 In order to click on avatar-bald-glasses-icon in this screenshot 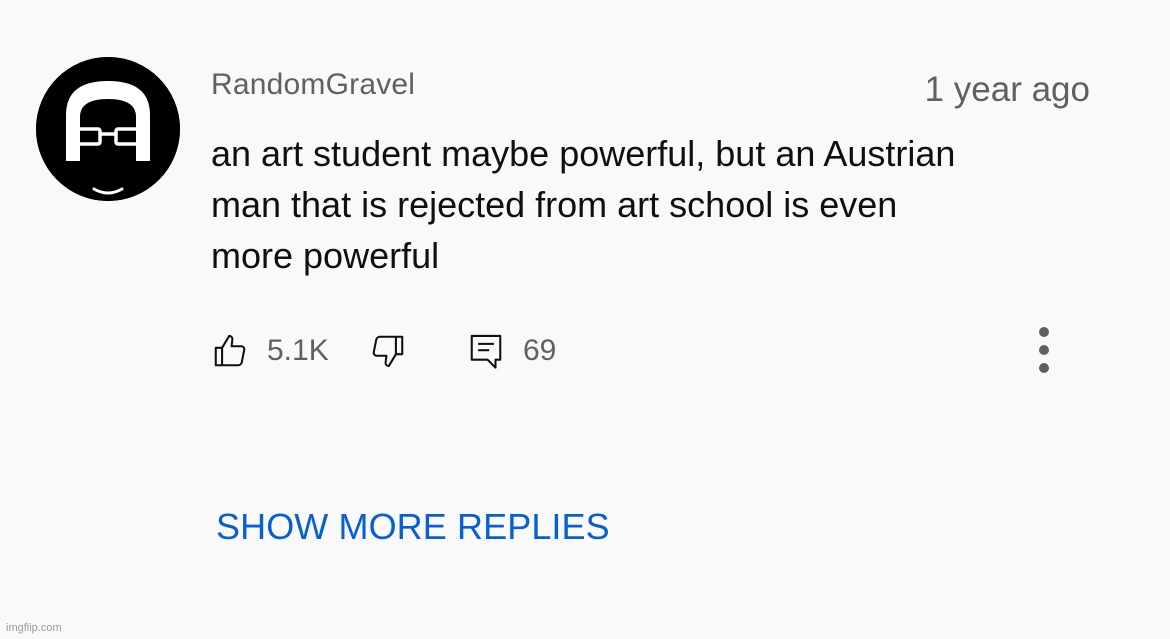, I will do `click(108, 129)`.